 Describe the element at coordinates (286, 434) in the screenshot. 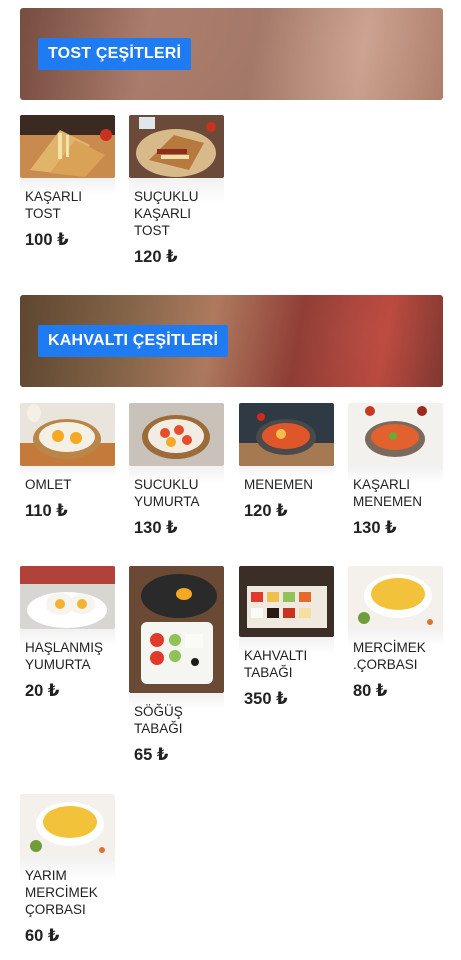

I see `menemen-photo` at that location.